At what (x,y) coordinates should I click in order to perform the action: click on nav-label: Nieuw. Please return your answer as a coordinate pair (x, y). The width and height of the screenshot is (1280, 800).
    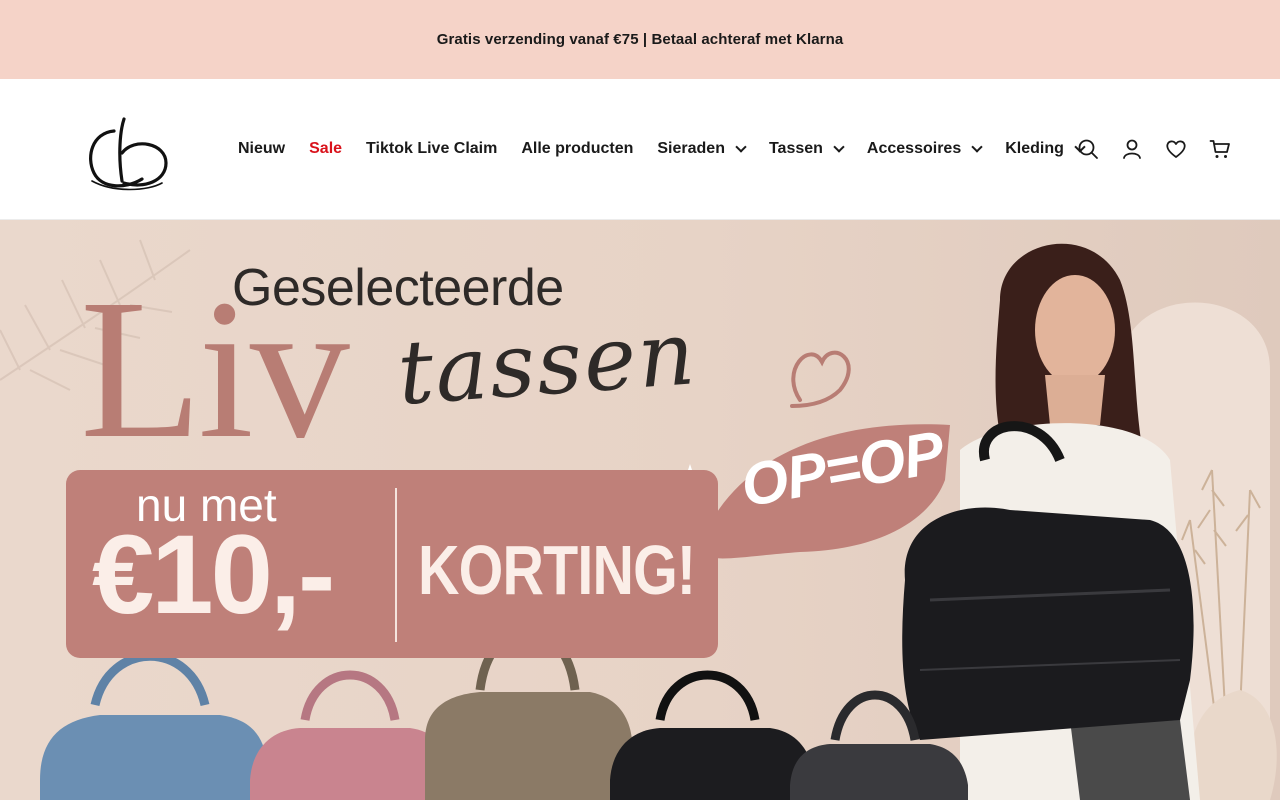
    Looking at the image, I should click on (262, 148).